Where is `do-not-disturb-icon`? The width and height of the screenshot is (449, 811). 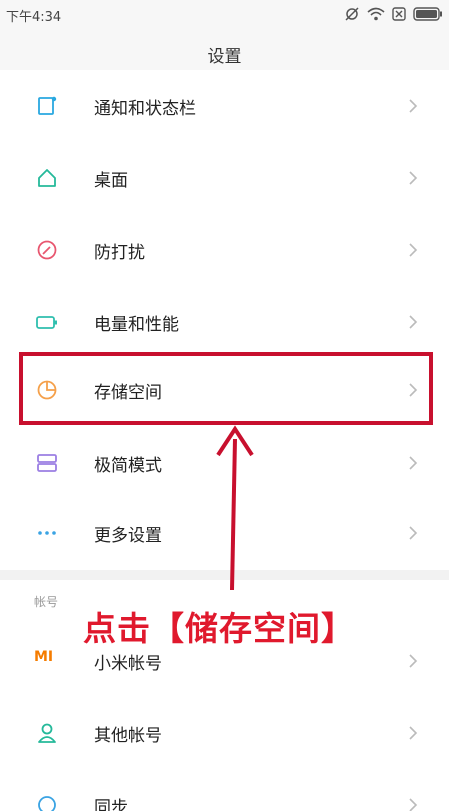 do-not-disturb-icon is located at coordinates (47, 250).